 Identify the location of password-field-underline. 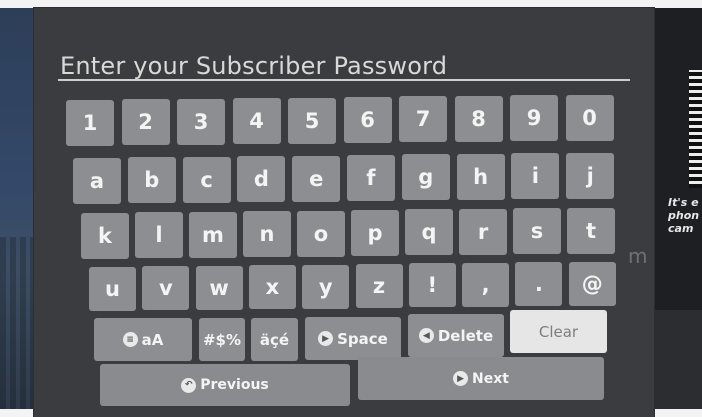
(344, 80).